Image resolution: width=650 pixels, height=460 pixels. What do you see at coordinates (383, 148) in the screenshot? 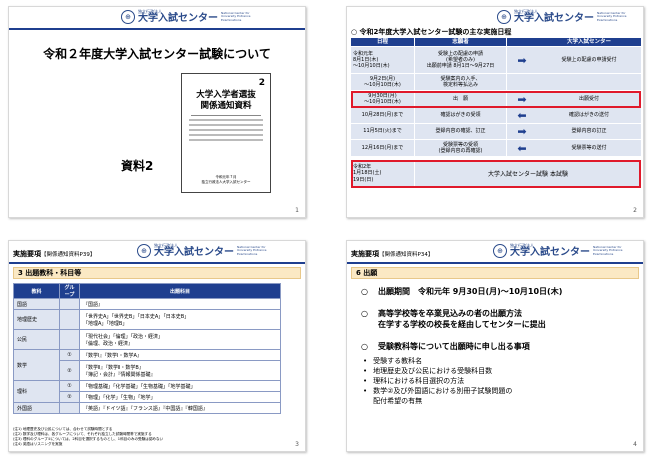
I see `row-date: 12月16日(月)まで` at bounding box center [383, 148].